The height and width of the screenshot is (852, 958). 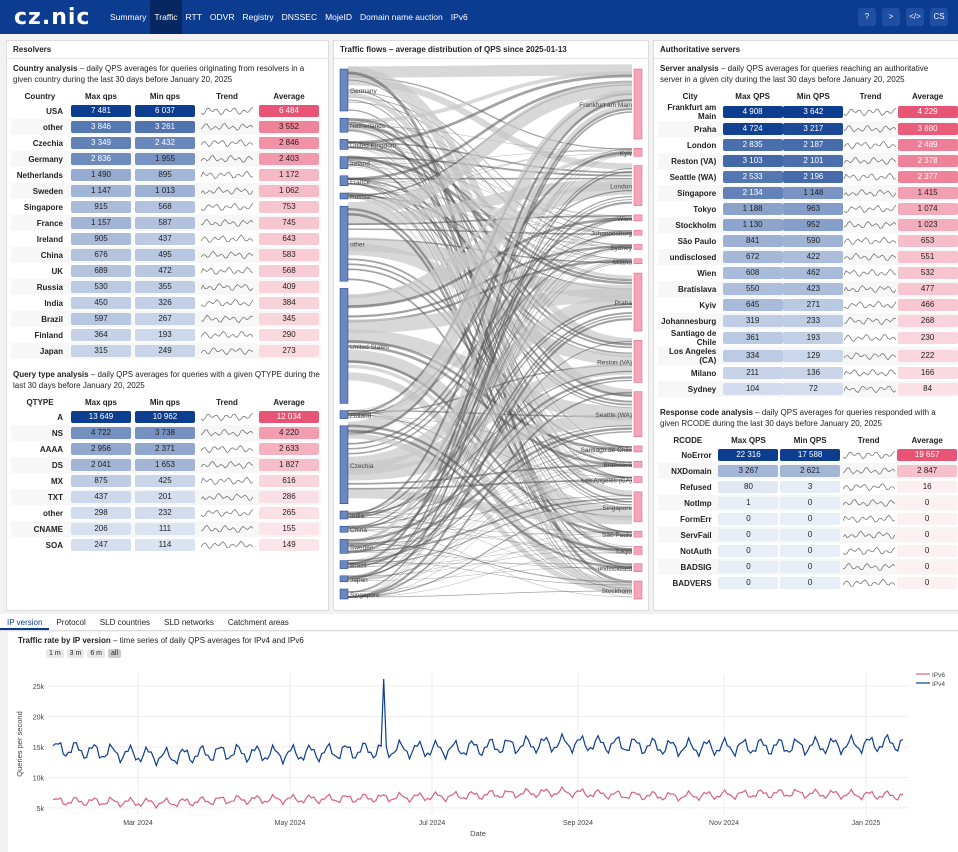 I want to click on range-1-m-button: 1 m, so click(x=55, y=653).